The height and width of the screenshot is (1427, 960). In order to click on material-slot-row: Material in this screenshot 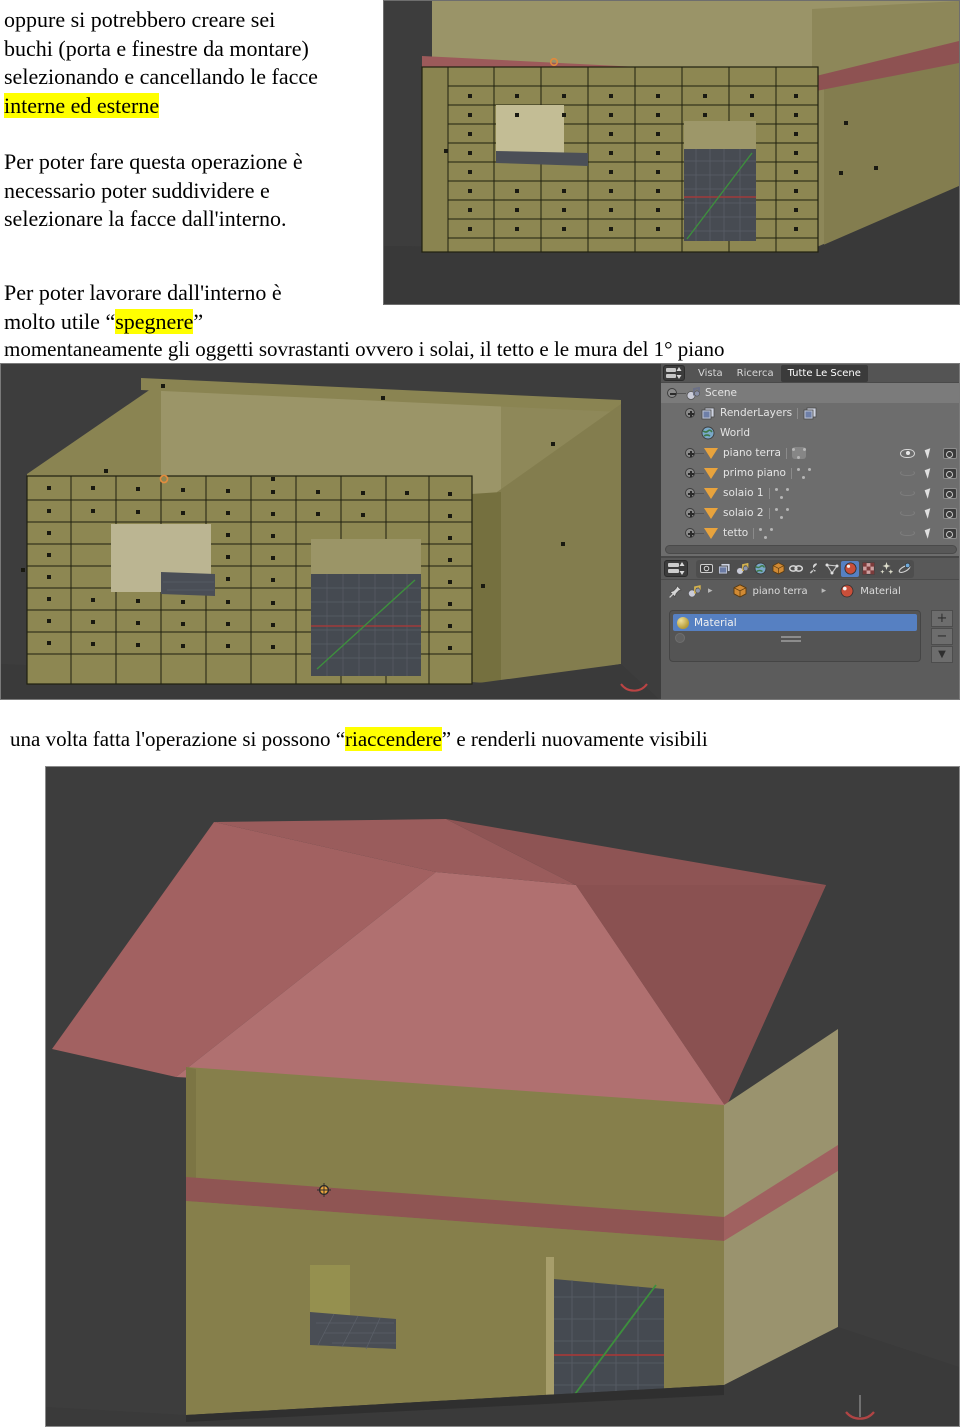, I will do `click(795, 622)`.